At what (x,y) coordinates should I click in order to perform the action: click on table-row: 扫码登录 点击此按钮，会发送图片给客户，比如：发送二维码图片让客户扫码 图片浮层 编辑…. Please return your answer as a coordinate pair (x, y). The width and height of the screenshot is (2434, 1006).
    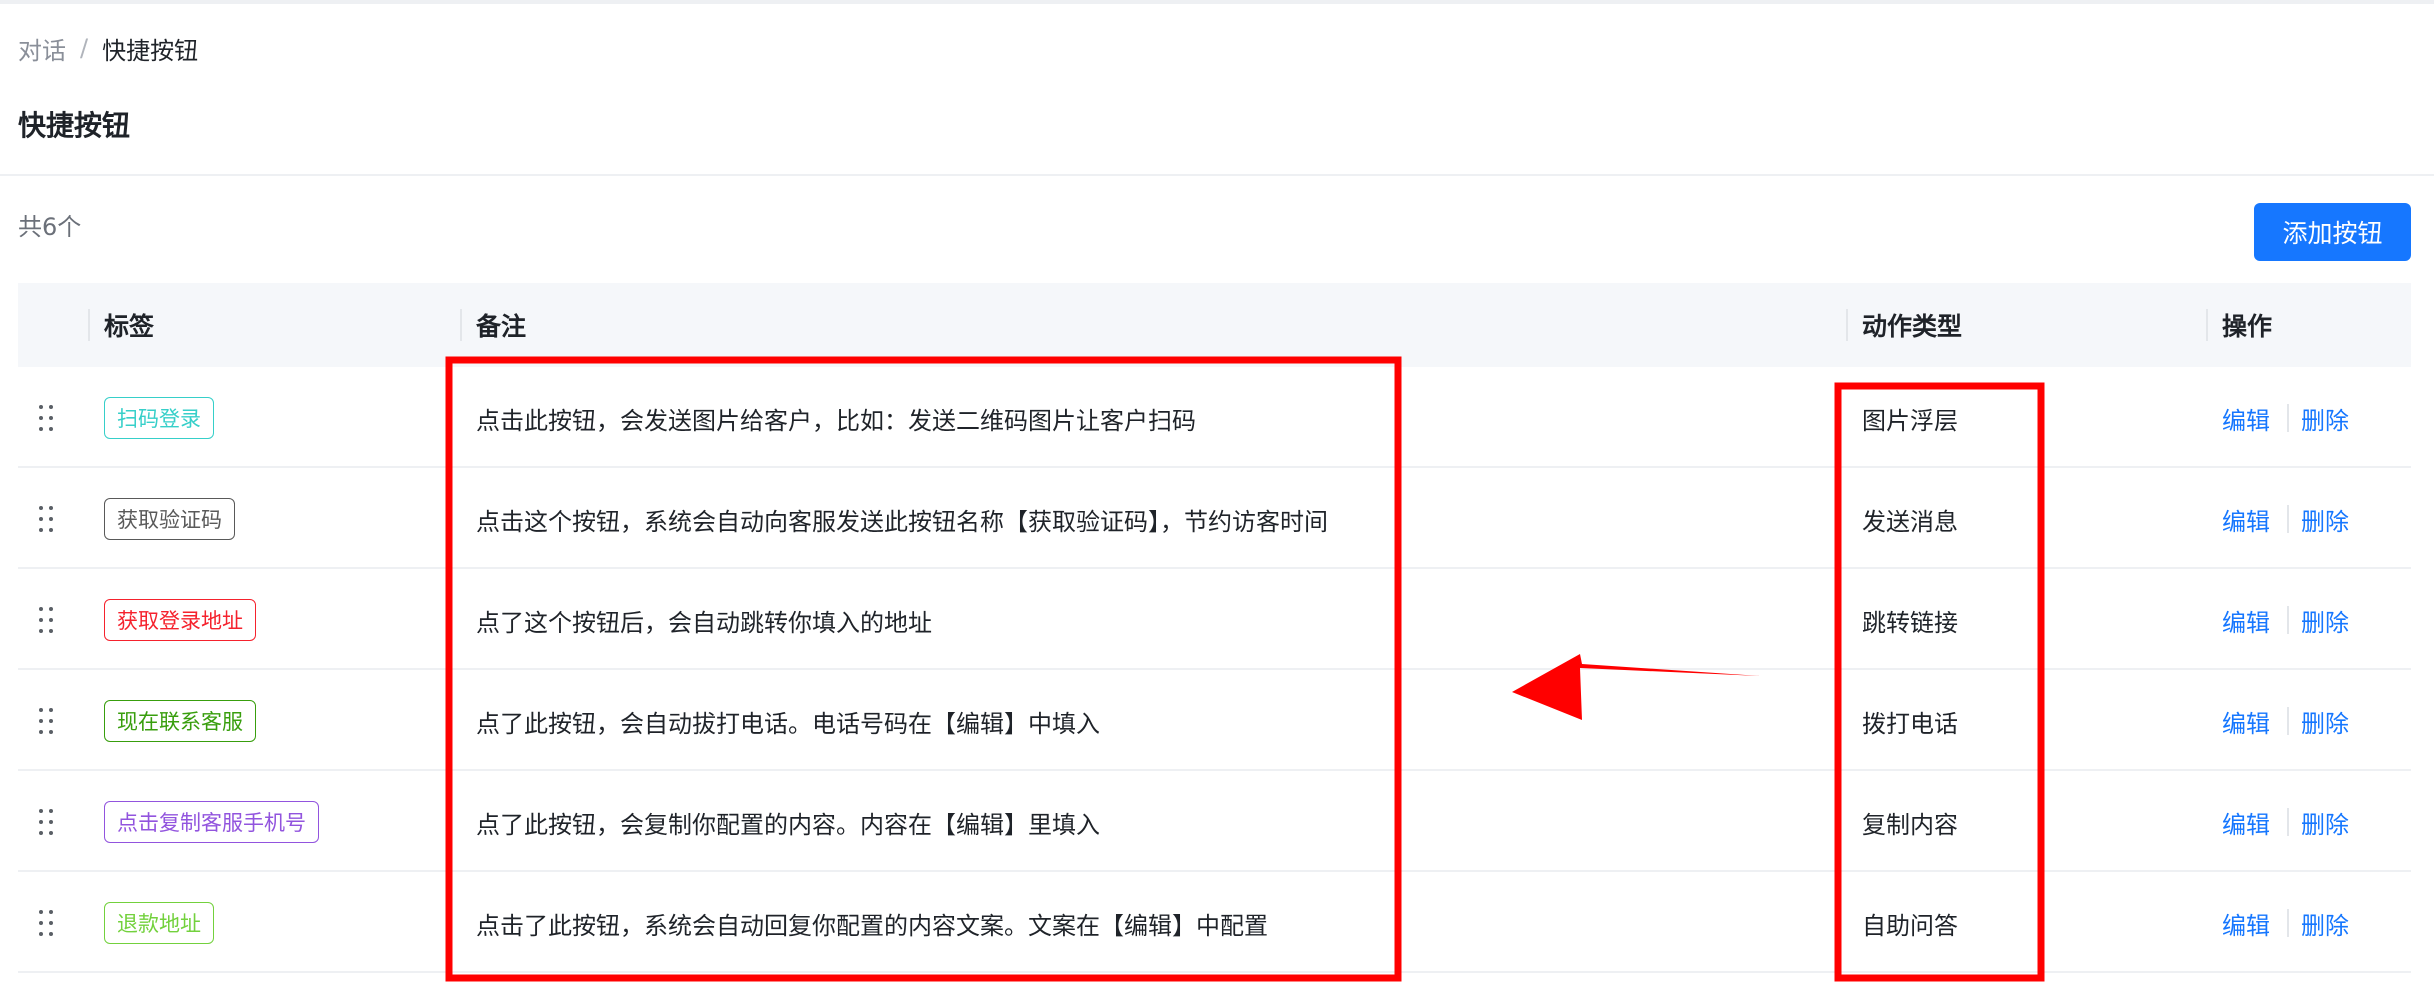
    Looking at the image, I should click on (1214, 417).